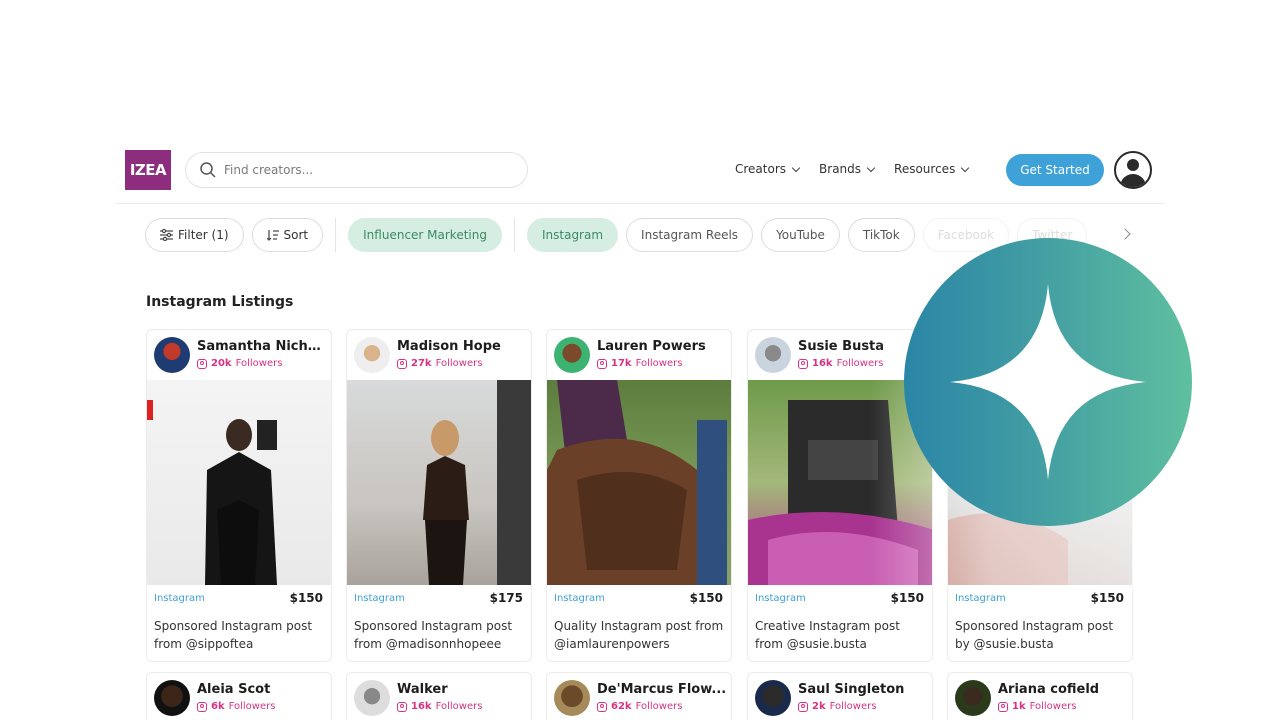 The image size is (1280, 720). What do you see at coordinates (811, 644) in the screenshot?
I see `desc-line-2: from @susie.busta` at bounding box center [811, 644].